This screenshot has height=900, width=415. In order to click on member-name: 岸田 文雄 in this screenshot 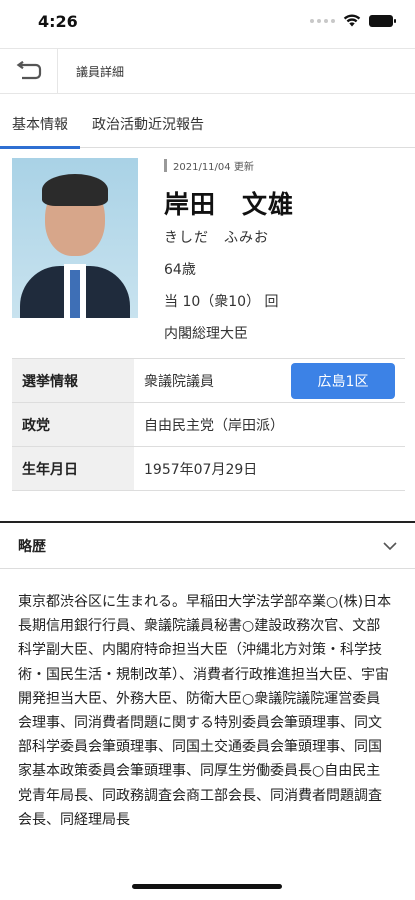, I will do `click(229, 204)`.